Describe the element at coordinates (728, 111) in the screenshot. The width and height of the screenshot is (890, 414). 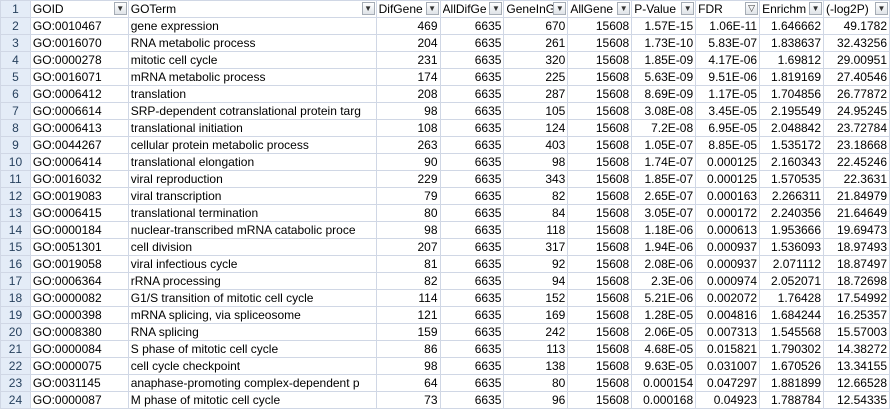
I see `cell: 3.45E-05` at that location.